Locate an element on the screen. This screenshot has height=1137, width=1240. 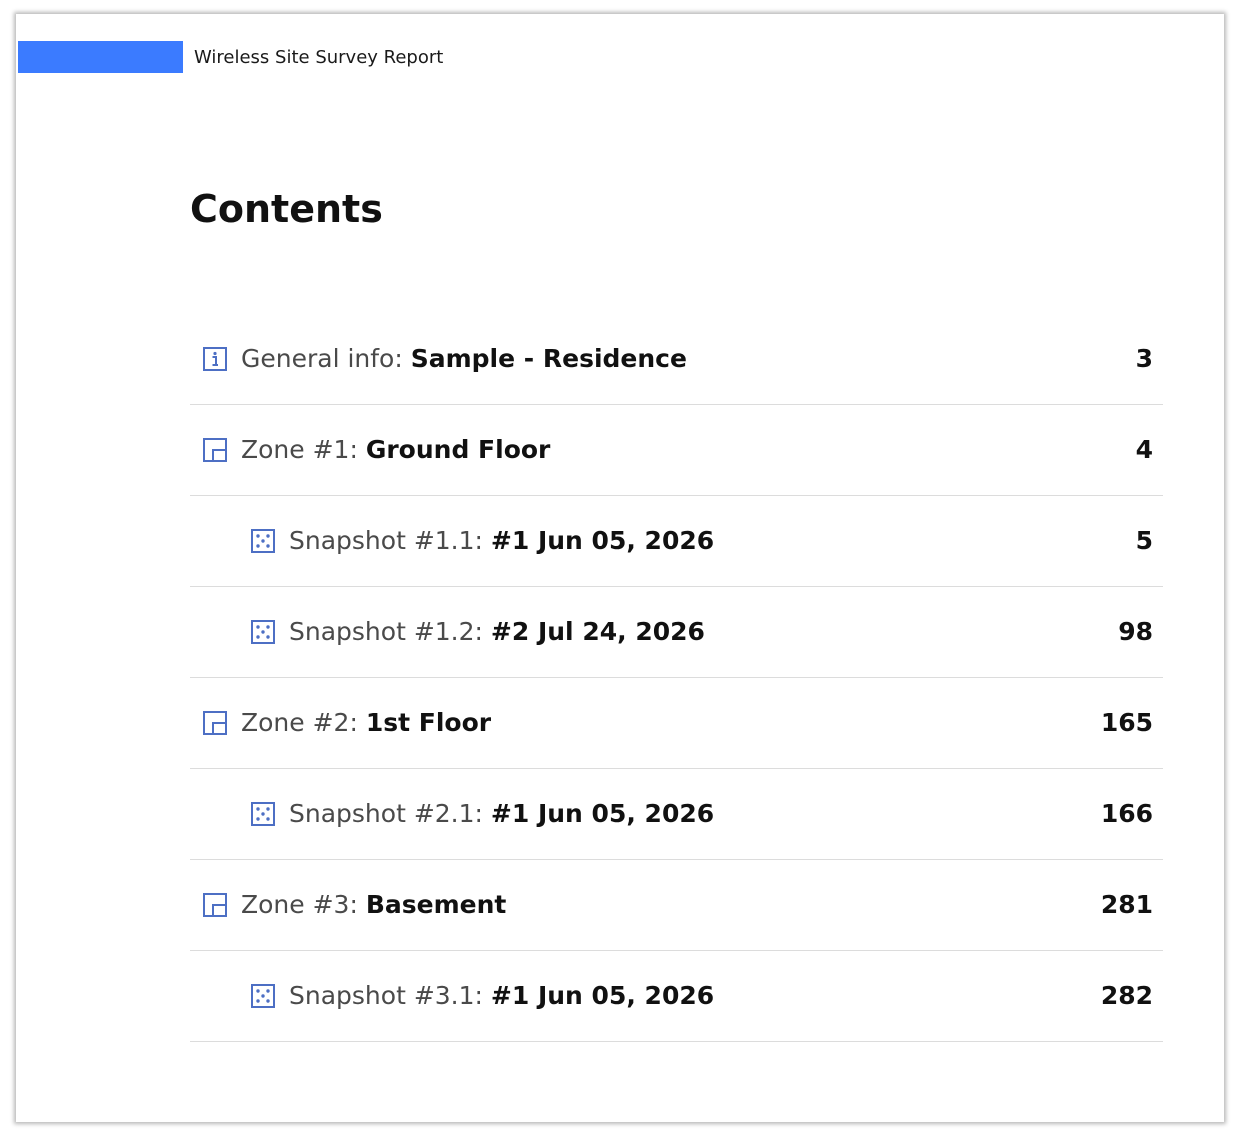
toc-entry-label: Snapshot #1.2: #2 Jul 24, 2026 is located at coordinates (497, 632).